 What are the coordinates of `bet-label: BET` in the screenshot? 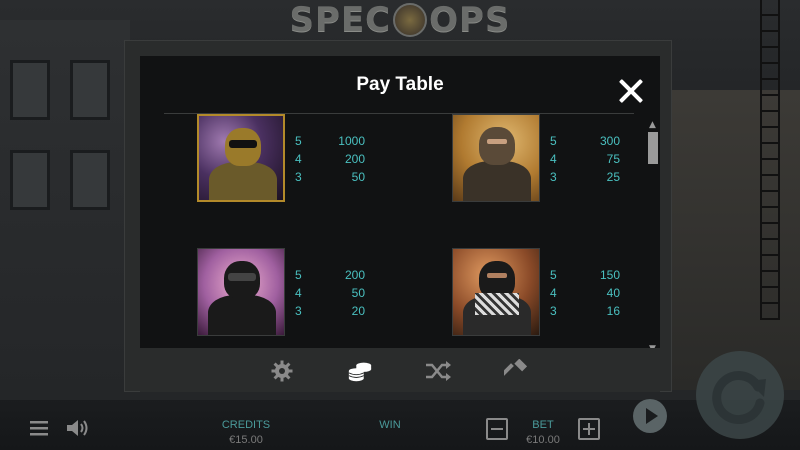 It's located at (543, 425).